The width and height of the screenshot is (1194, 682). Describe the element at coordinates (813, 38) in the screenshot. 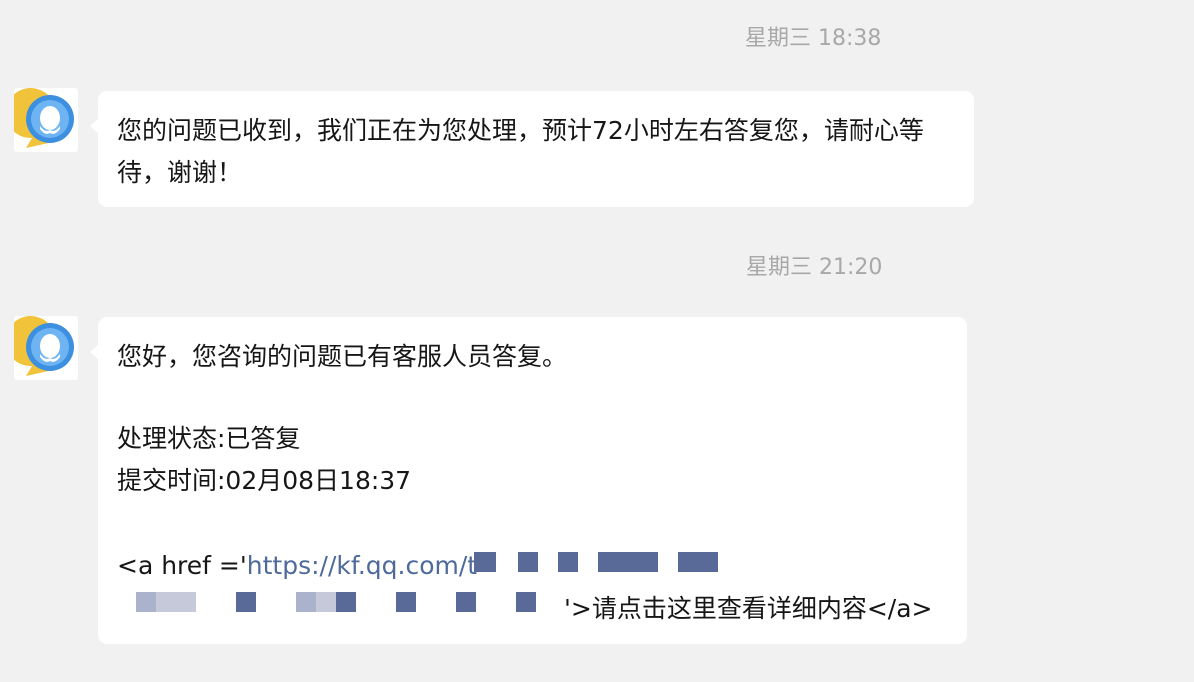

I see `message-timestamp: 星期三 18:38` at that location.